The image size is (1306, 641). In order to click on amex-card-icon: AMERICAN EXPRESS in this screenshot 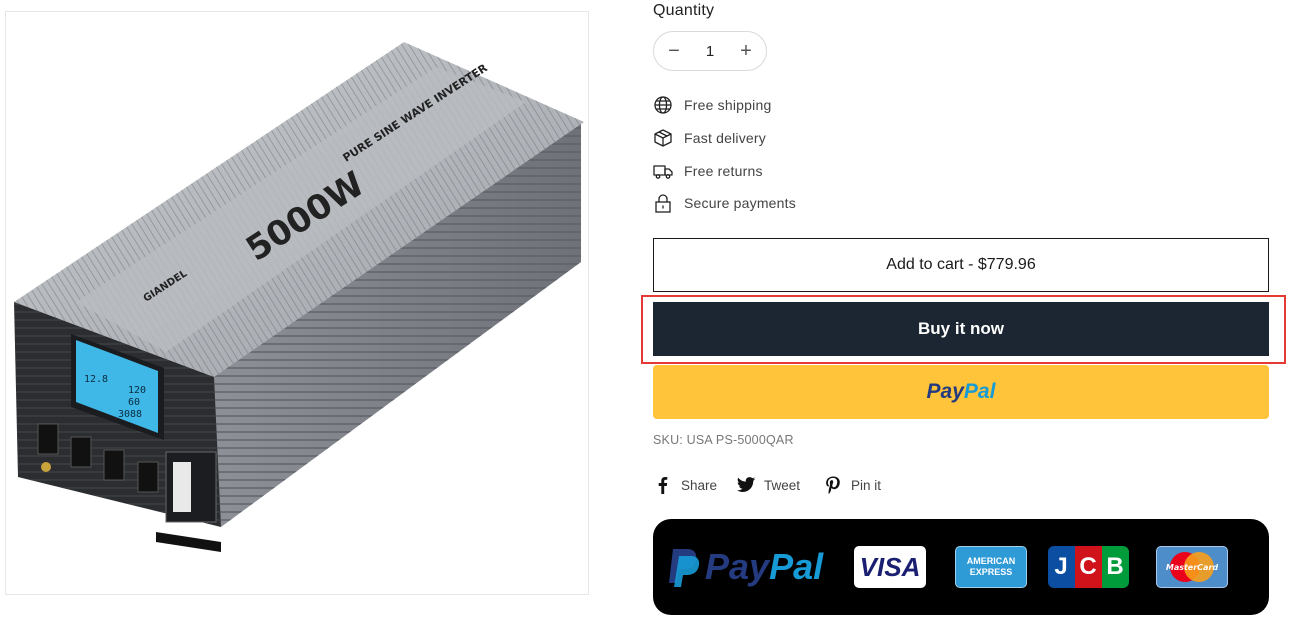, I will do `click(991, 567)`.